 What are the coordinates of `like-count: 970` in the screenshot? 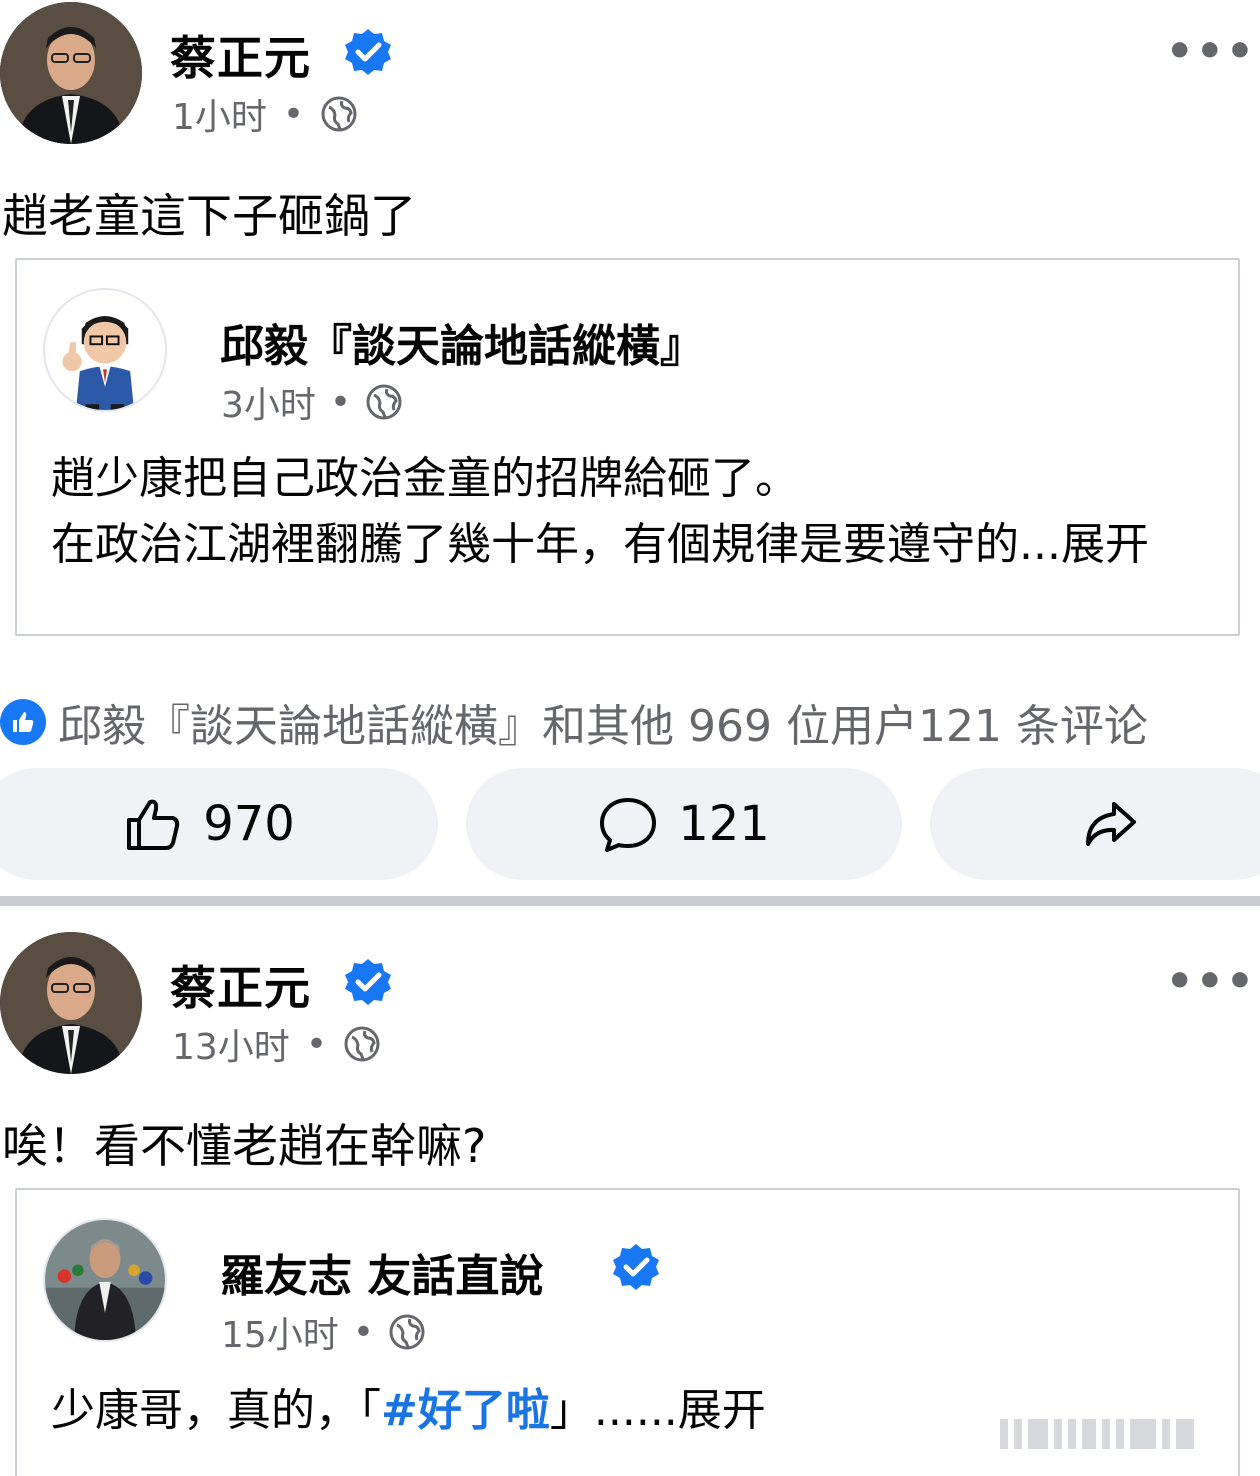 It's located at (249, 824).